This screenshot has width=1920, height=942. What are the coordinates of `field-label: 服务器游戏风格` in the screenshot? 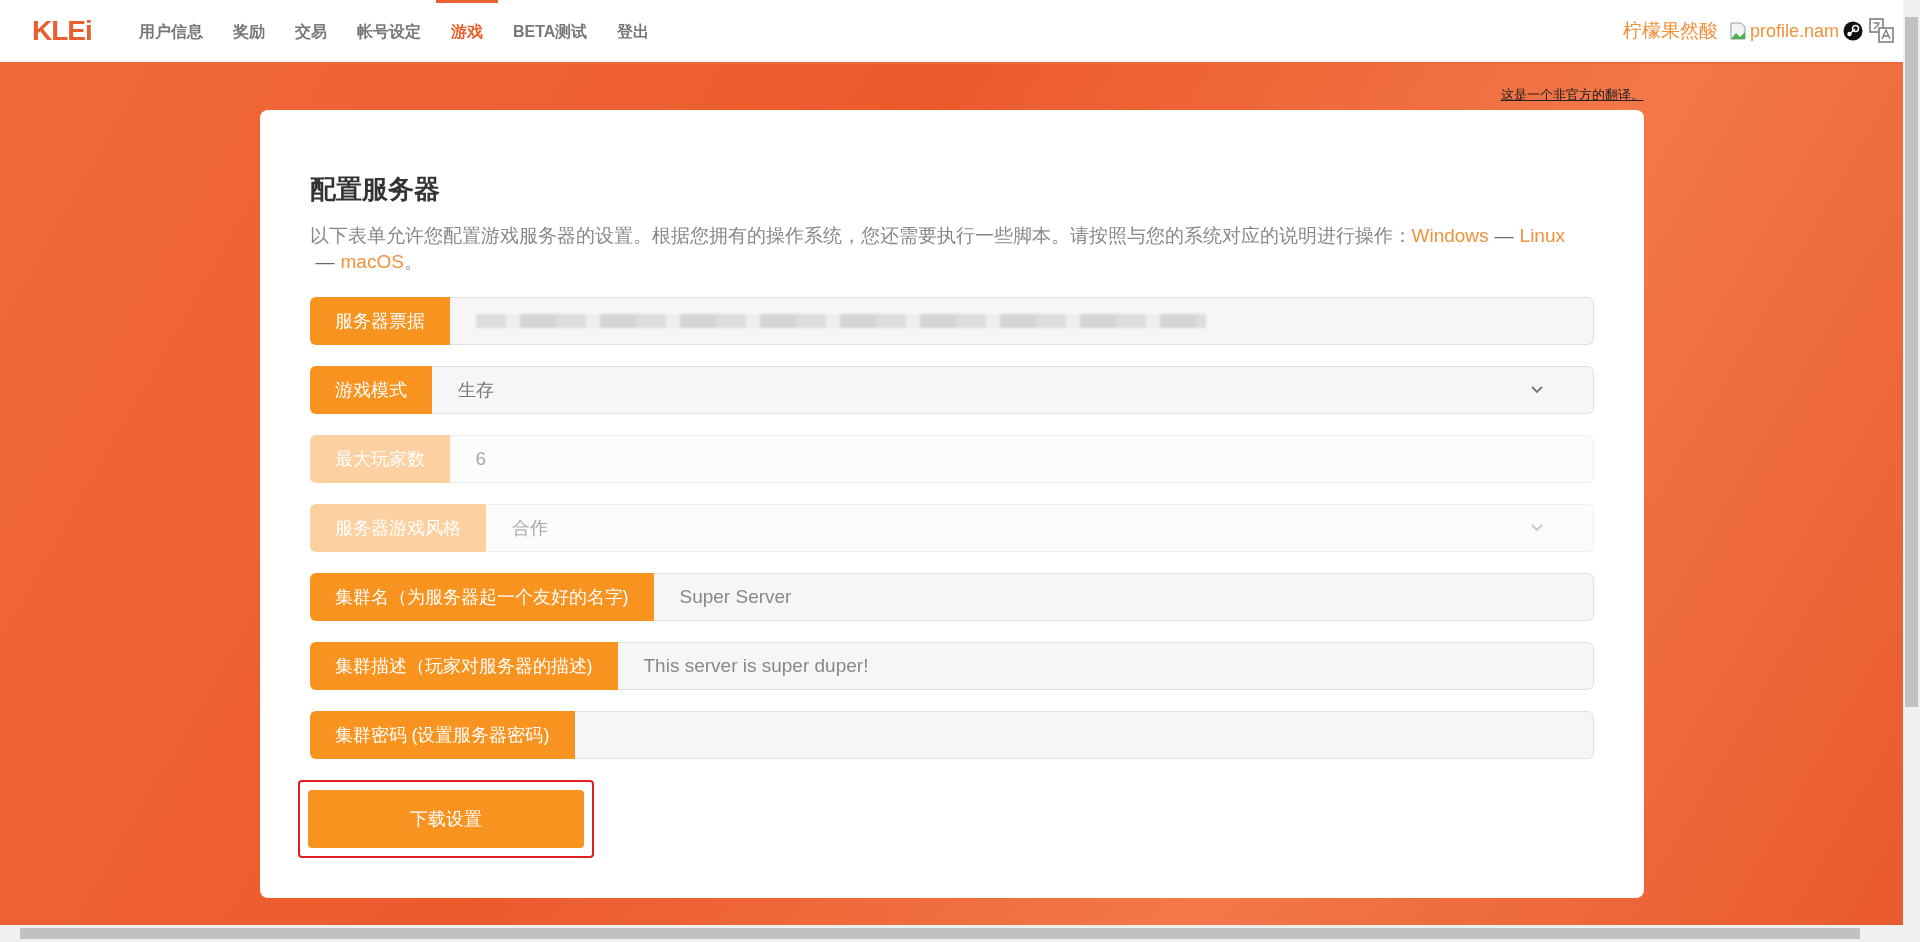 It's located at (397, 528).